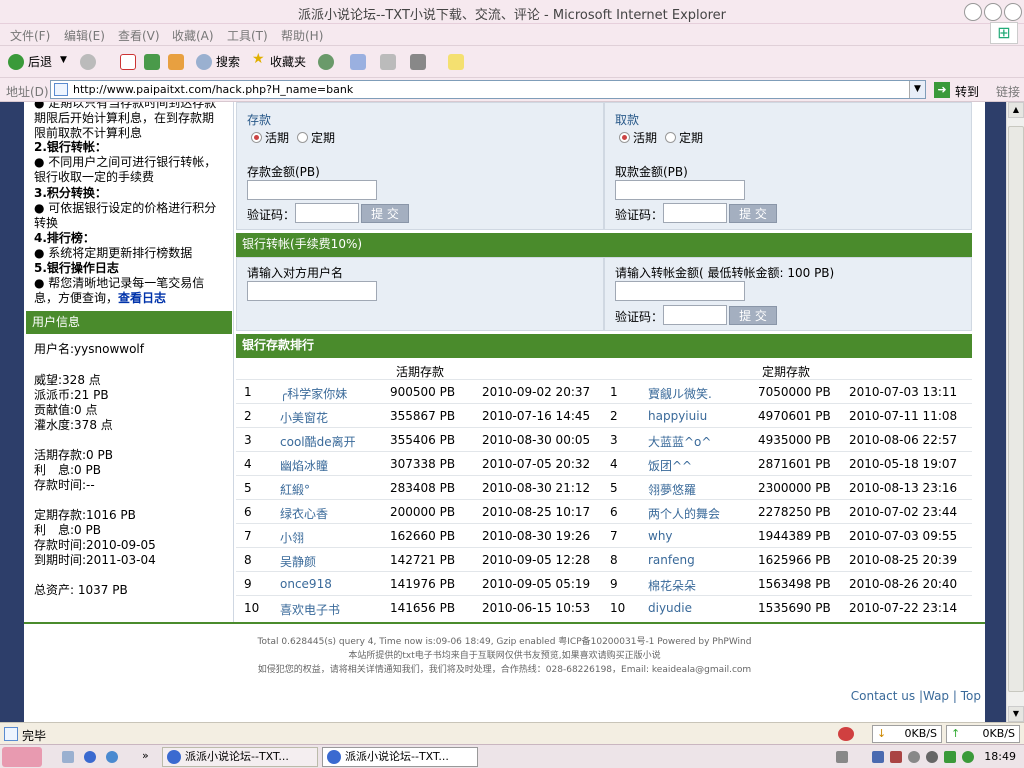 The height and width of the screenshot is (768, 1024). What do you see at coordinates (680, 190) in the screenshot?
I see `withdraw-amount-input` at bounding box center [680, 190].